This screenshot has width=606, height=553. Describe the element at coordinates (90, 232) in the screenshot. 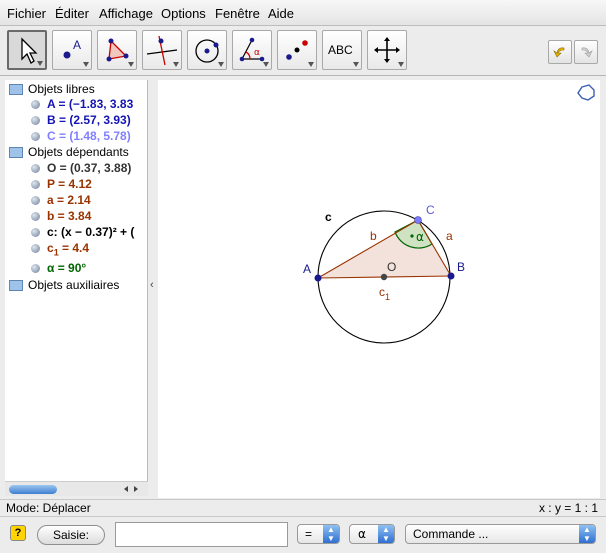

I see `algebra-item-c: c: (x − 0.37)² + (` at that location.